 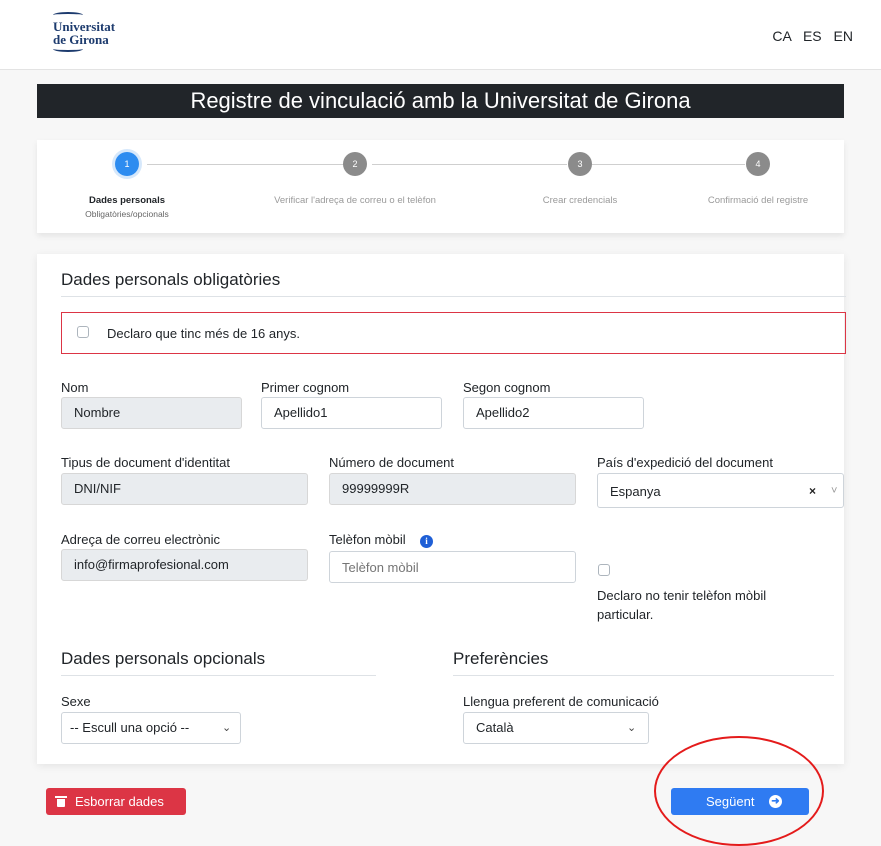 I want to click on step-4-label: Confirmació del registre, so click(x=758, y=200).